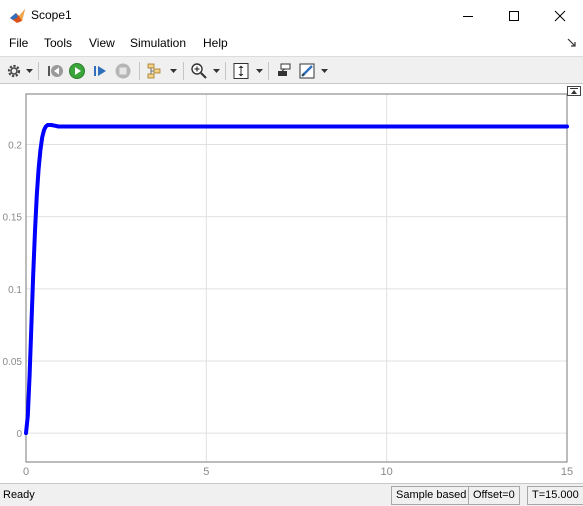  I want to click on run-icon, so click(77, 71).